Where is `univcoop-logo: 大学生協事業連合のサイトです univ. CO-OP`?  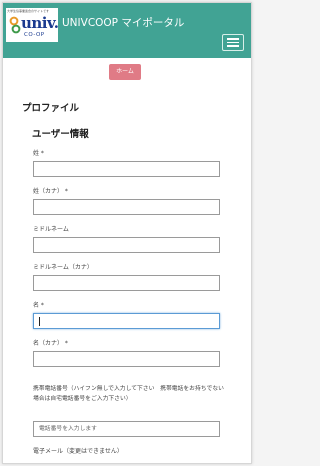 univcoop-logo: 大学生協事業連合のサイトです univ. CO-OP is located at coordinates (32, 25).